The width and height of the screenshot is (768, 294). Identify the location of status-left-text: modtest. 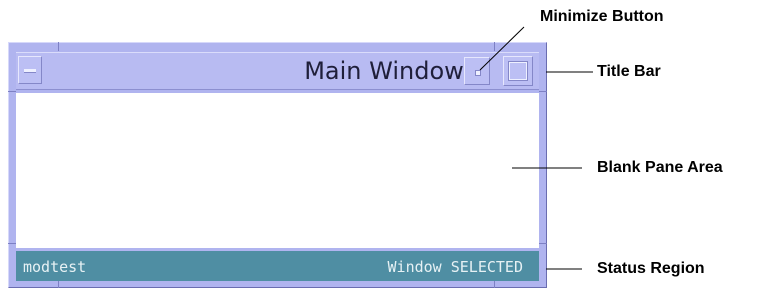
(55, 267).